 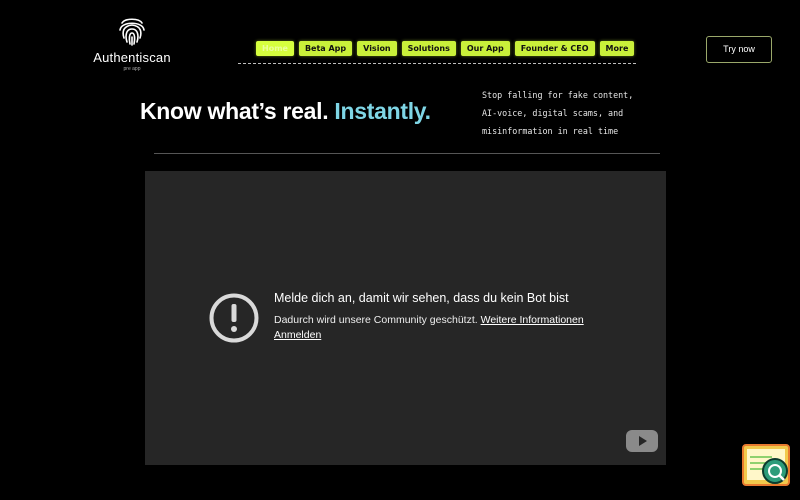 I want to click on nav-item-beta-app: Beta App, so click(x=325, y=48).